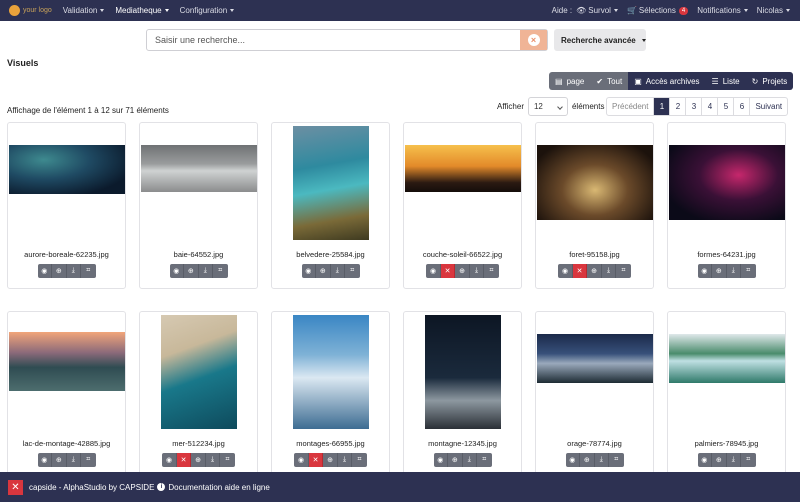 The image size is (800, 502). I want to click on list-view-button: ☰ Liste, so click(725, 81).